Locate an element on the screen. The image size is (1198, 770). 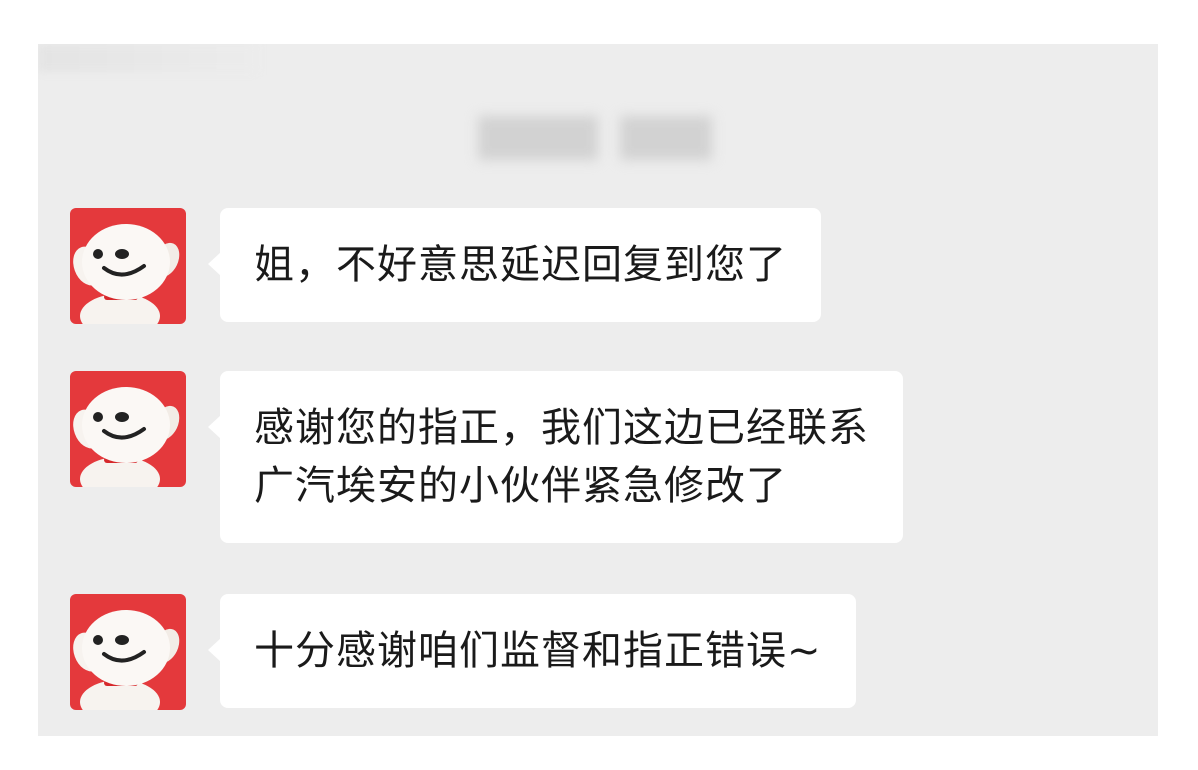
blurred-timestamp is located at coordinates (595, 138).